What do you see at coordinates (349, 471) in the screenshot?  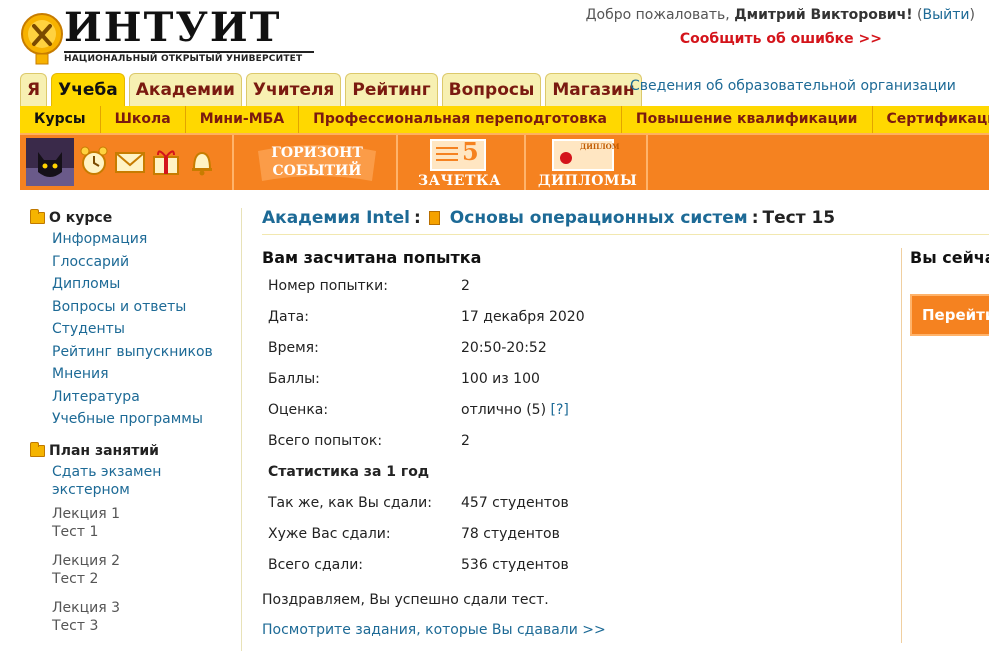 I see `stats-section-title: Статистика за 1 год` at bounding box center [349, 471].